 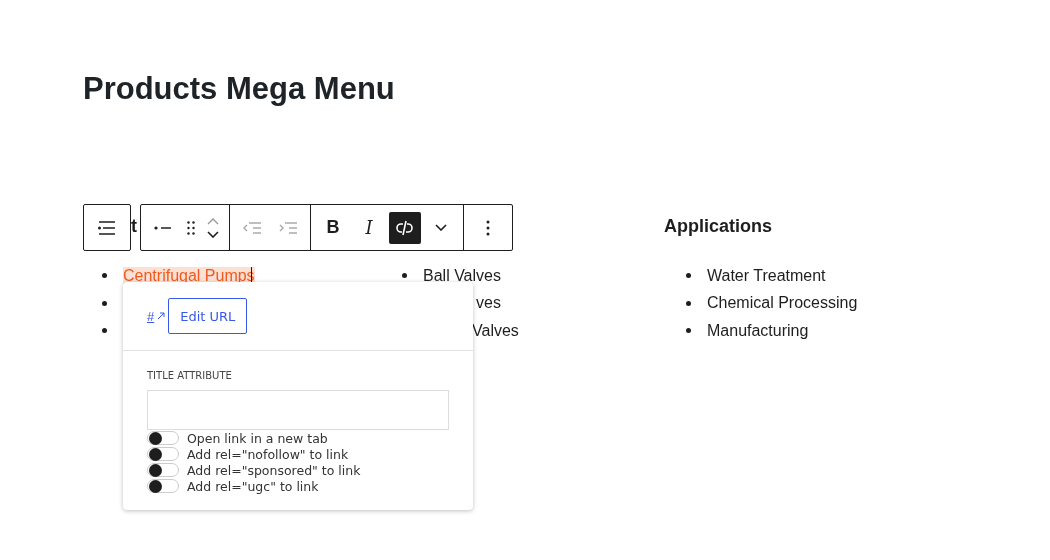 I want to click on list-item: Chemical Processing, so click(x=782, y=303).